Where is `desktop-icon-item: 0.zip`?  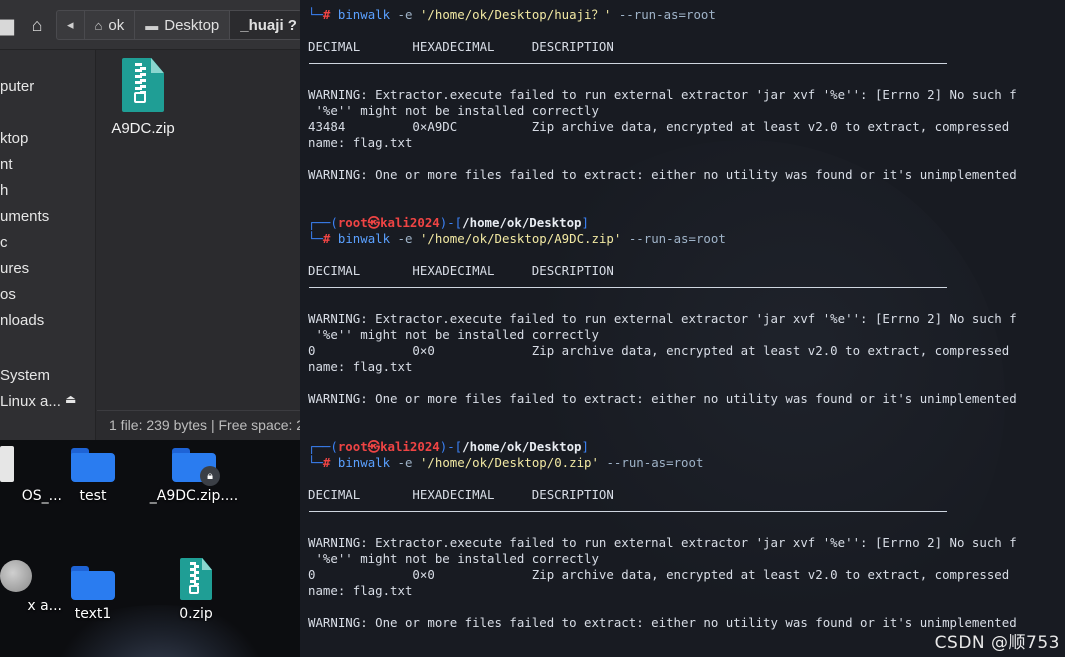
desktop-icon-item: 0.zip is located at coordinates (196, 590).